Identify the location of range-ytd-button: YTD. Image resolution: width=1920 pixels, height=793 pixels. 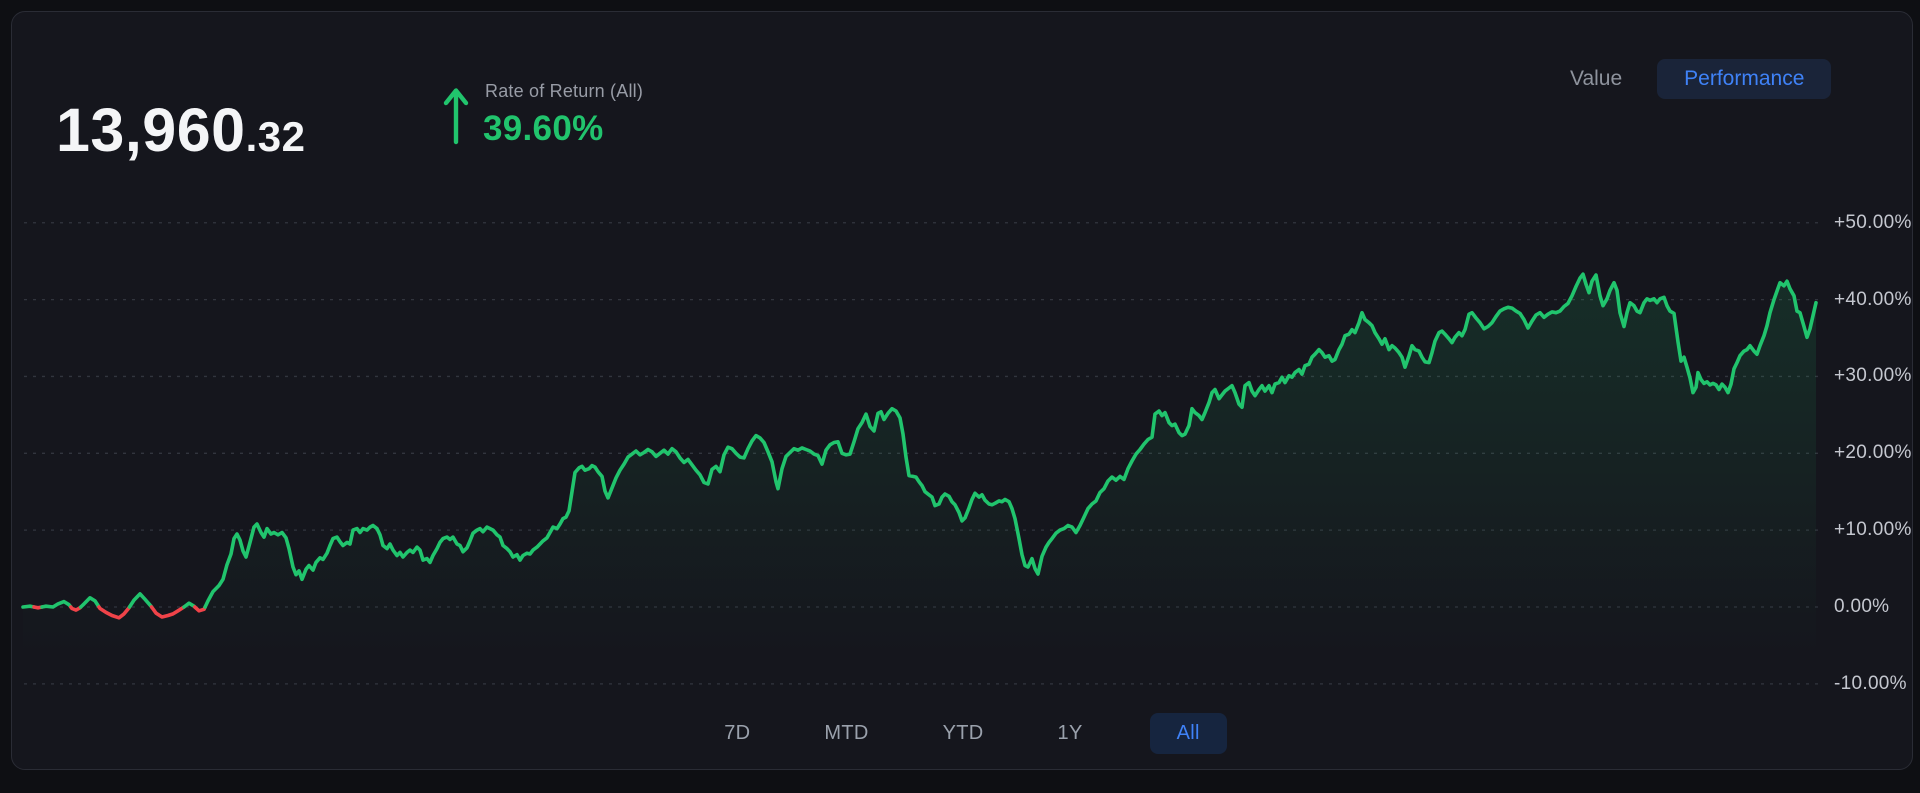
(963, 733).